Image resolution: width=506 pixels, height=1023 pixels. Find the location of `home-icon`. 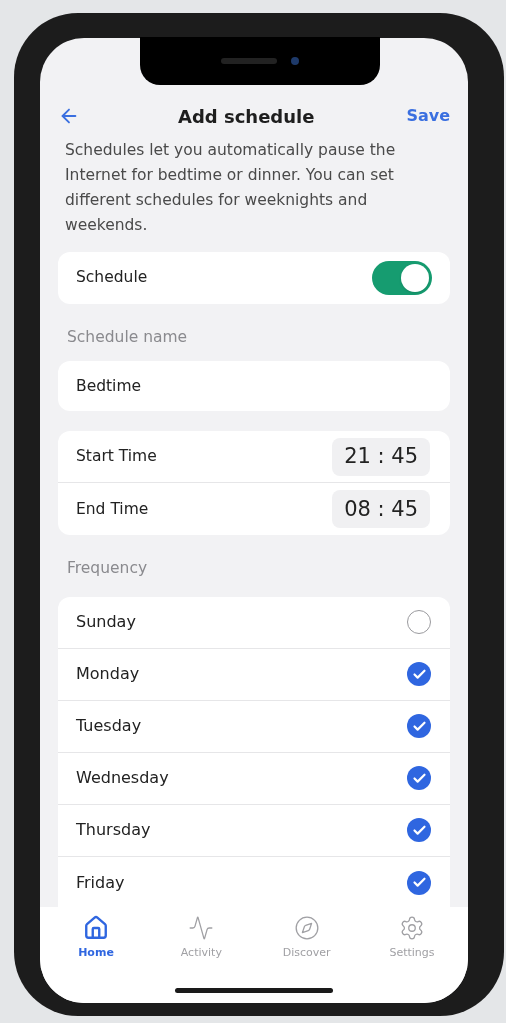

home-icon is located at coordinates (96, 928).